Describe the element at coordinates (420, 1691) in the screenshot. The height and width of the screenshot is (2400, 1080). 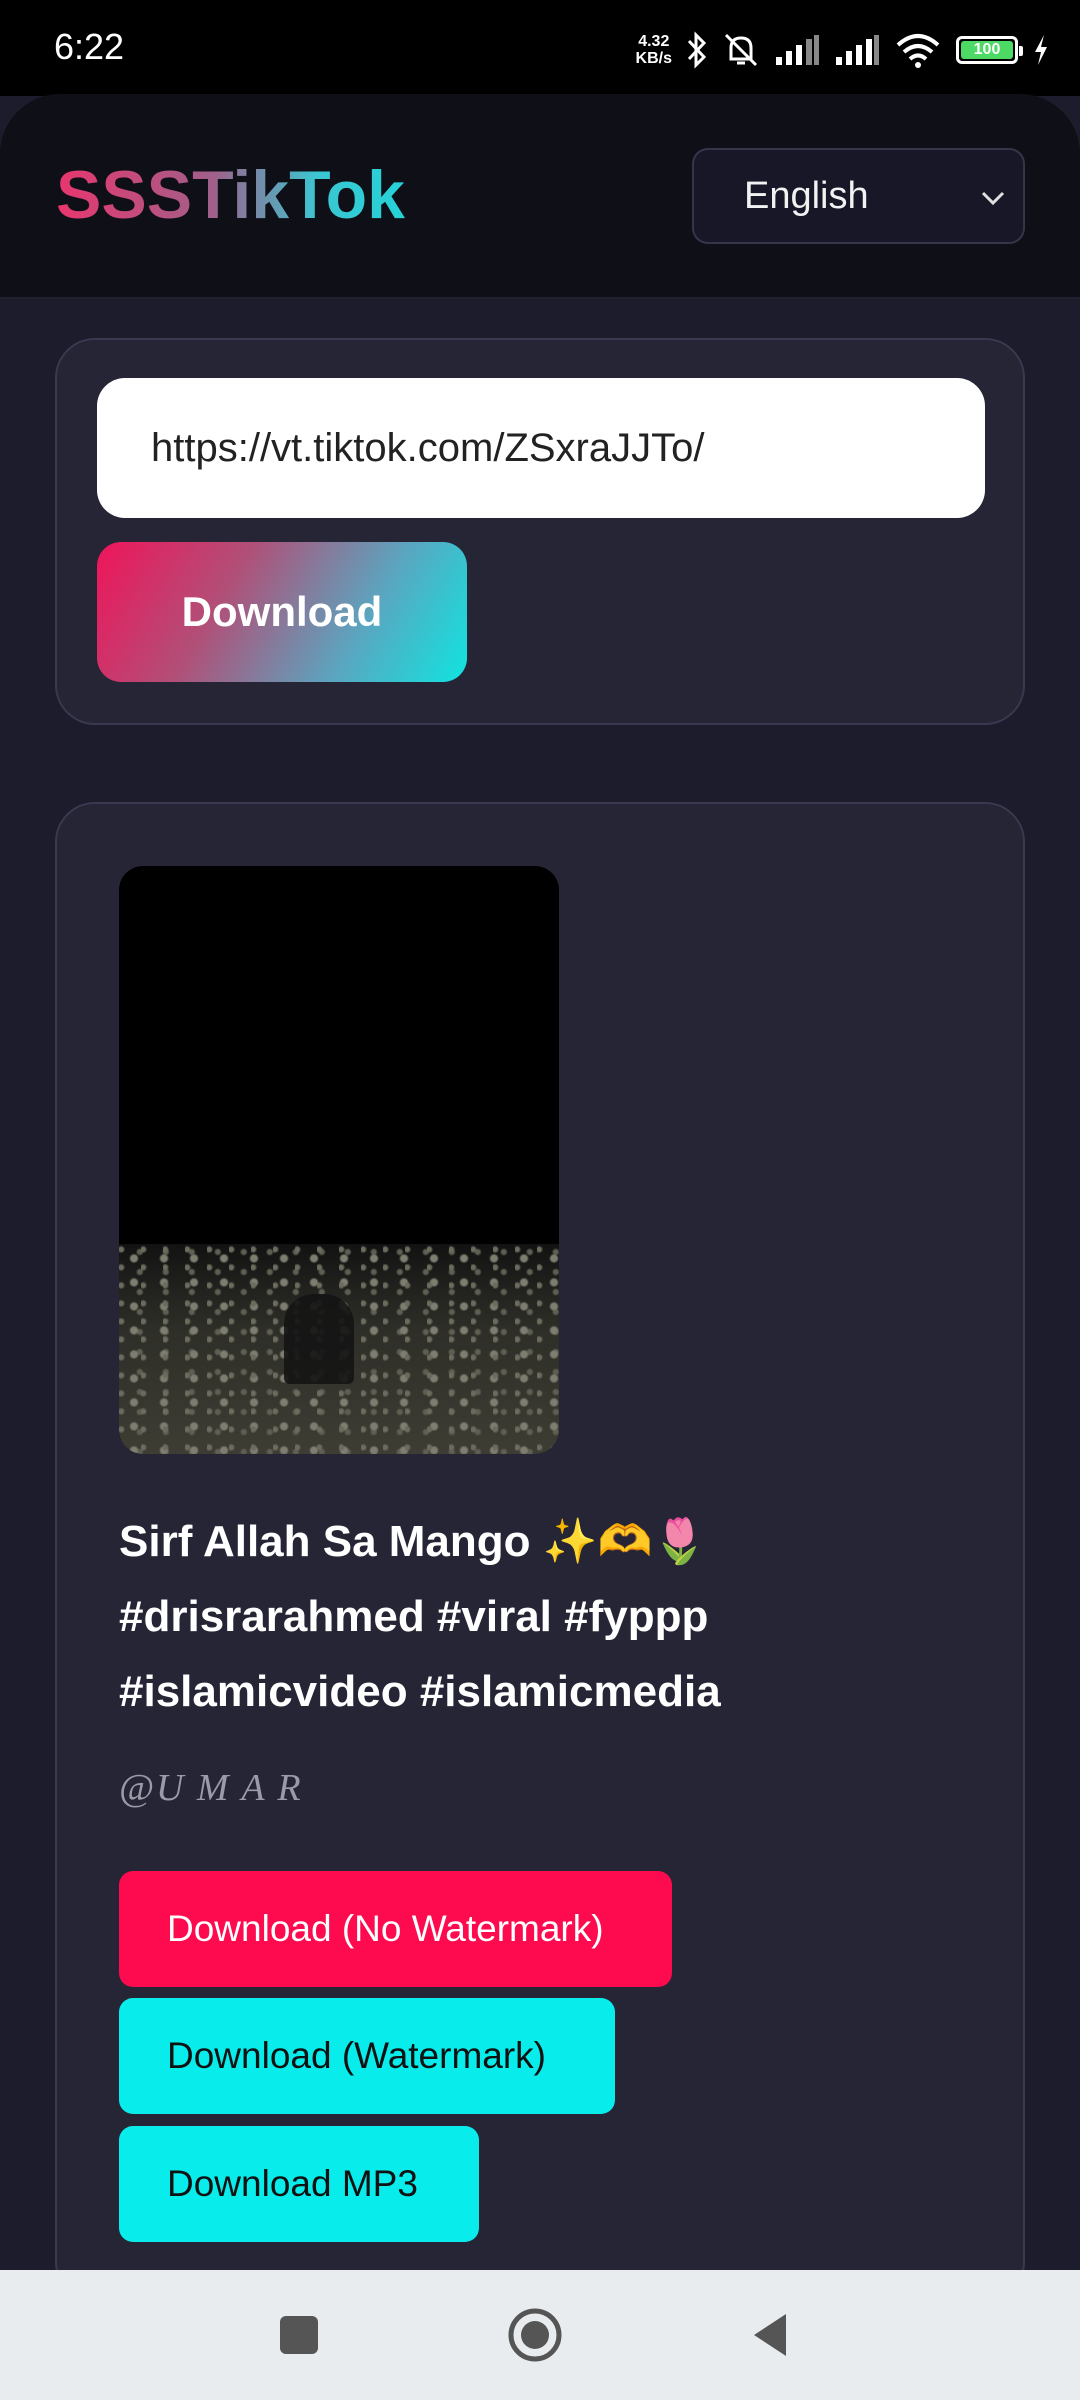
I see `caption-line: #islamicvideo #islamicmedia` at that location.